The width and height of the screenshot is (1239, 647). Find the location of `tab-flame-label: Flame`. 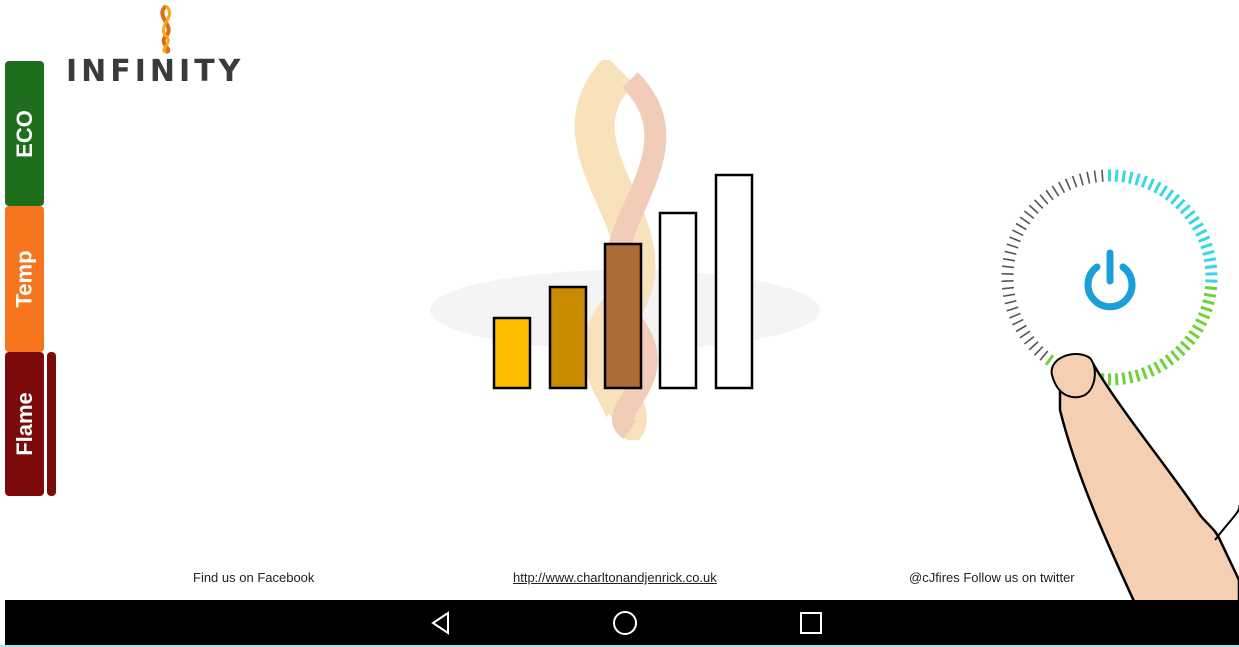

tab-flame-label: Flame is located at coordinates (24, 424).